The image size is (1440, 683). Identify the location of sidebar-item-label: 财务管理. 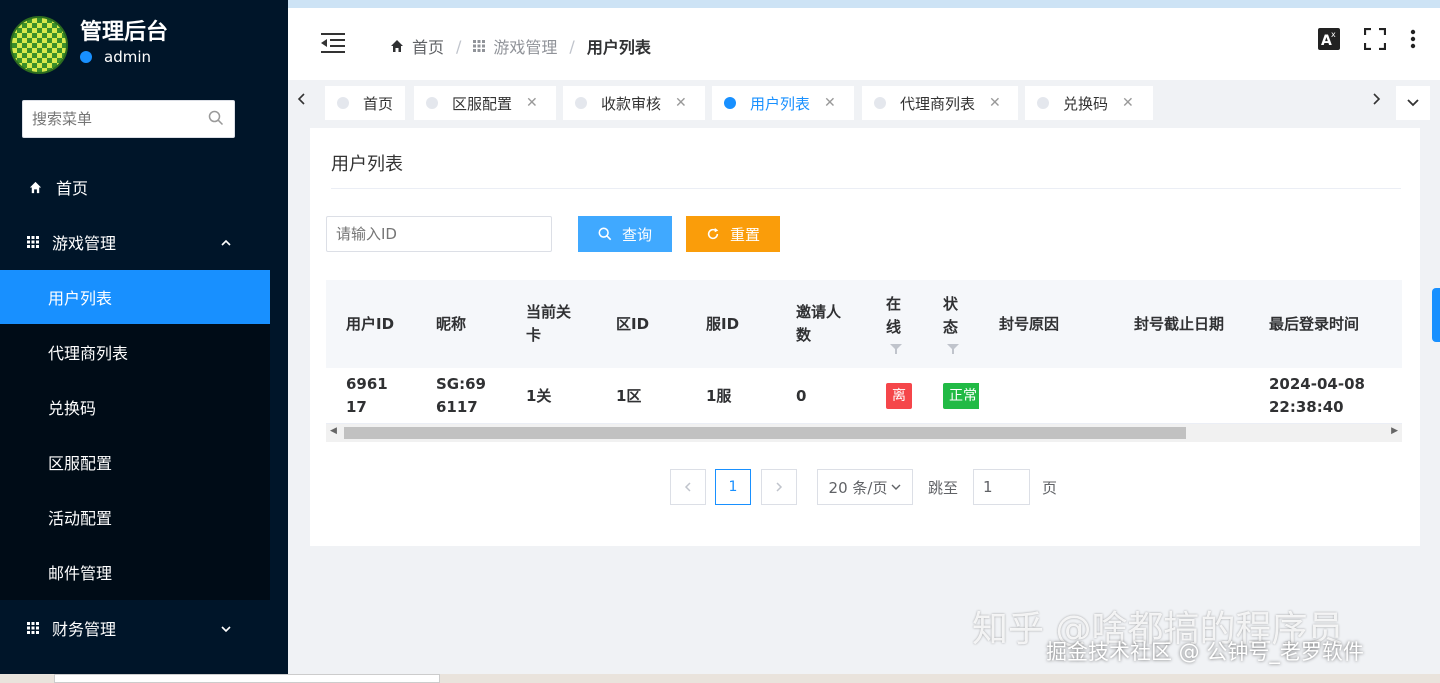
(84, 629).